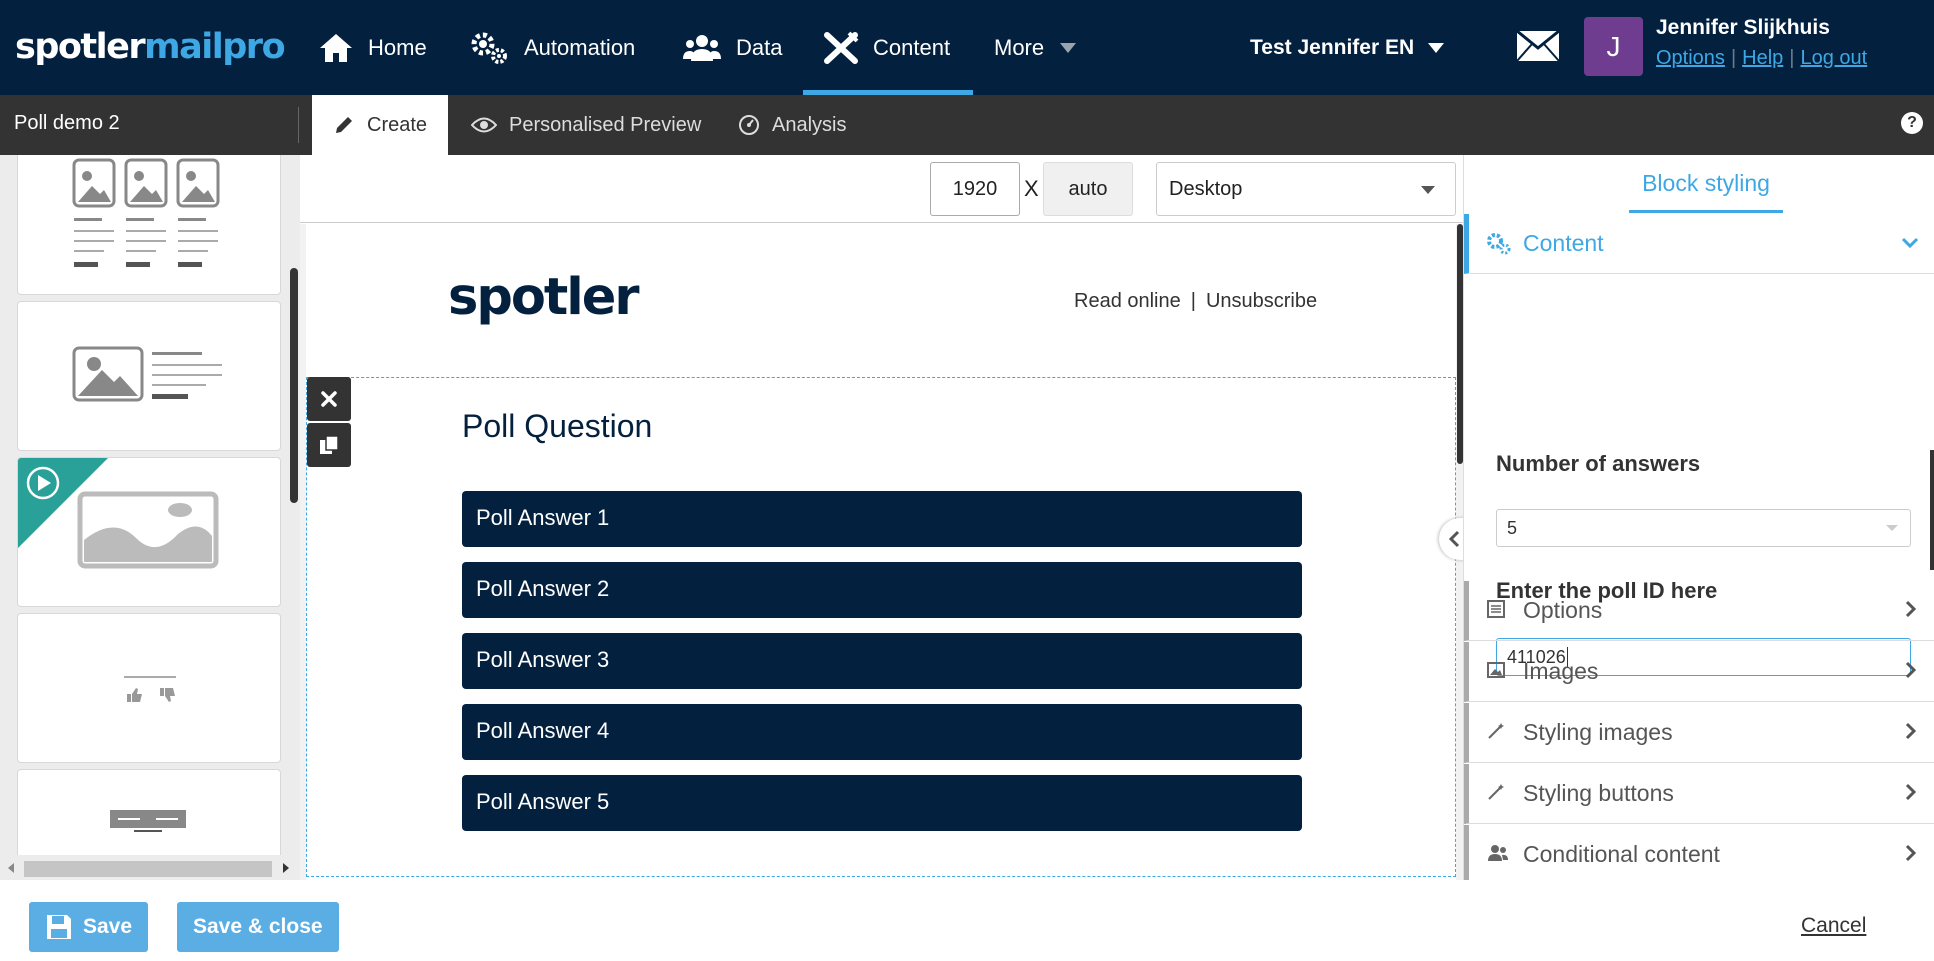 Image resolution: width=1934 pixels, height=961 pixels. What do you see at coordinates (1496, 609) in the screenshot?
I see `list-icon` at bounding box center [1496, 609].